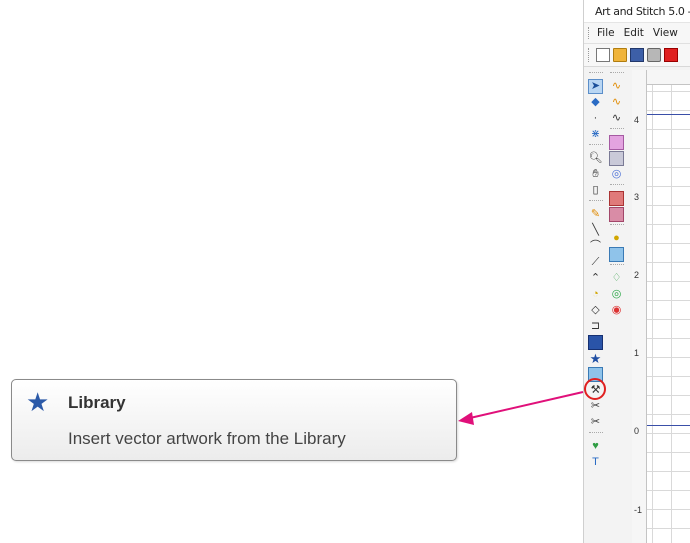 This screenshot has height=543, width=690. I want to click on tooltip-description: Insert vector artwork from the Library, so click(207, 438).